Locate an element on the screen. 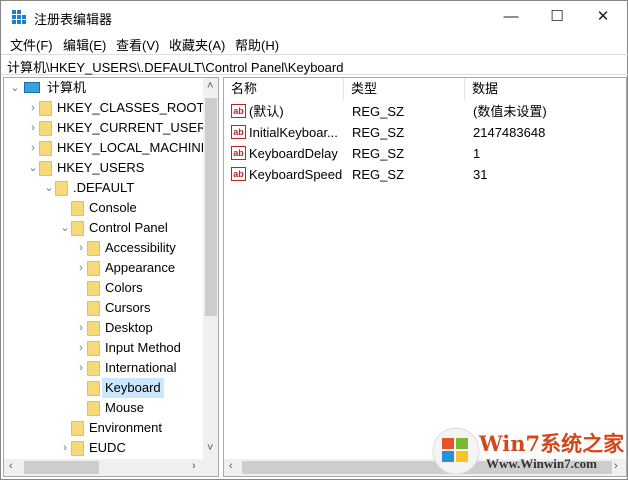  tree-item-label: Console is located at coordinates (113, 207).